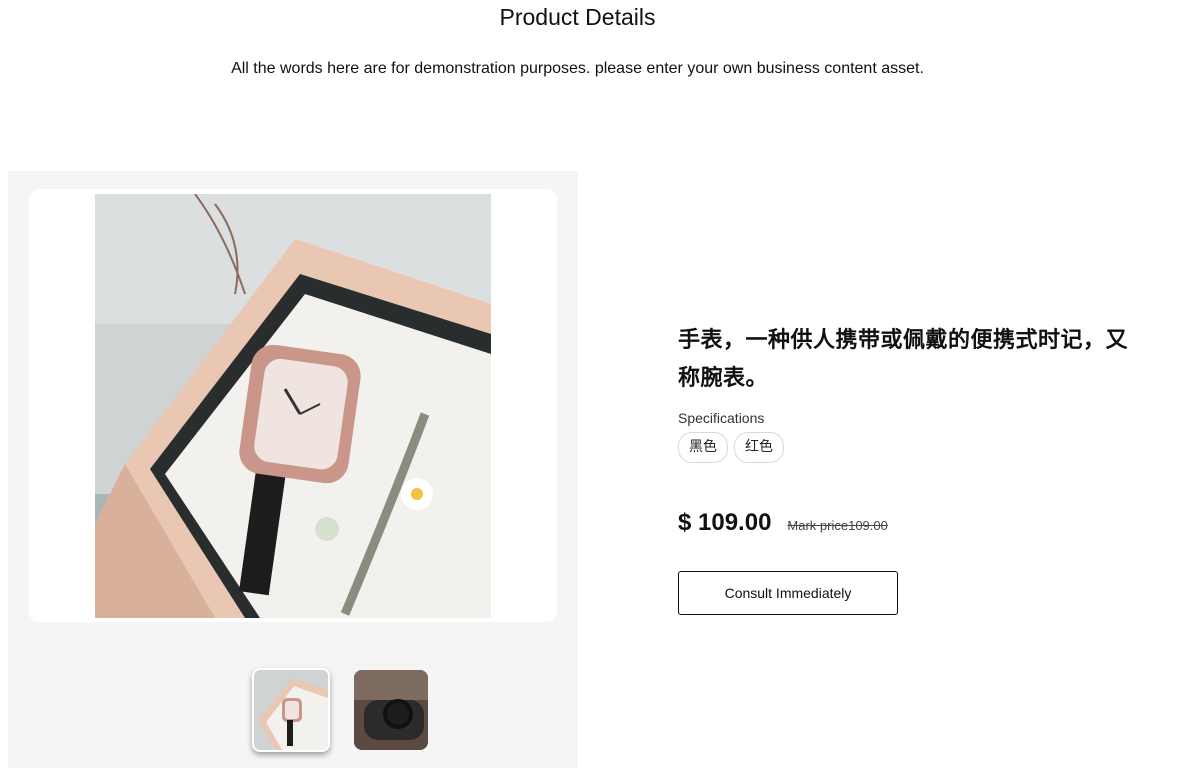 Image resolution: width=1179 pixels, height=768 pixels. Describe the element at coordinates (725, 522) in the screenshot. I see `price: $ 109.00` at that location.